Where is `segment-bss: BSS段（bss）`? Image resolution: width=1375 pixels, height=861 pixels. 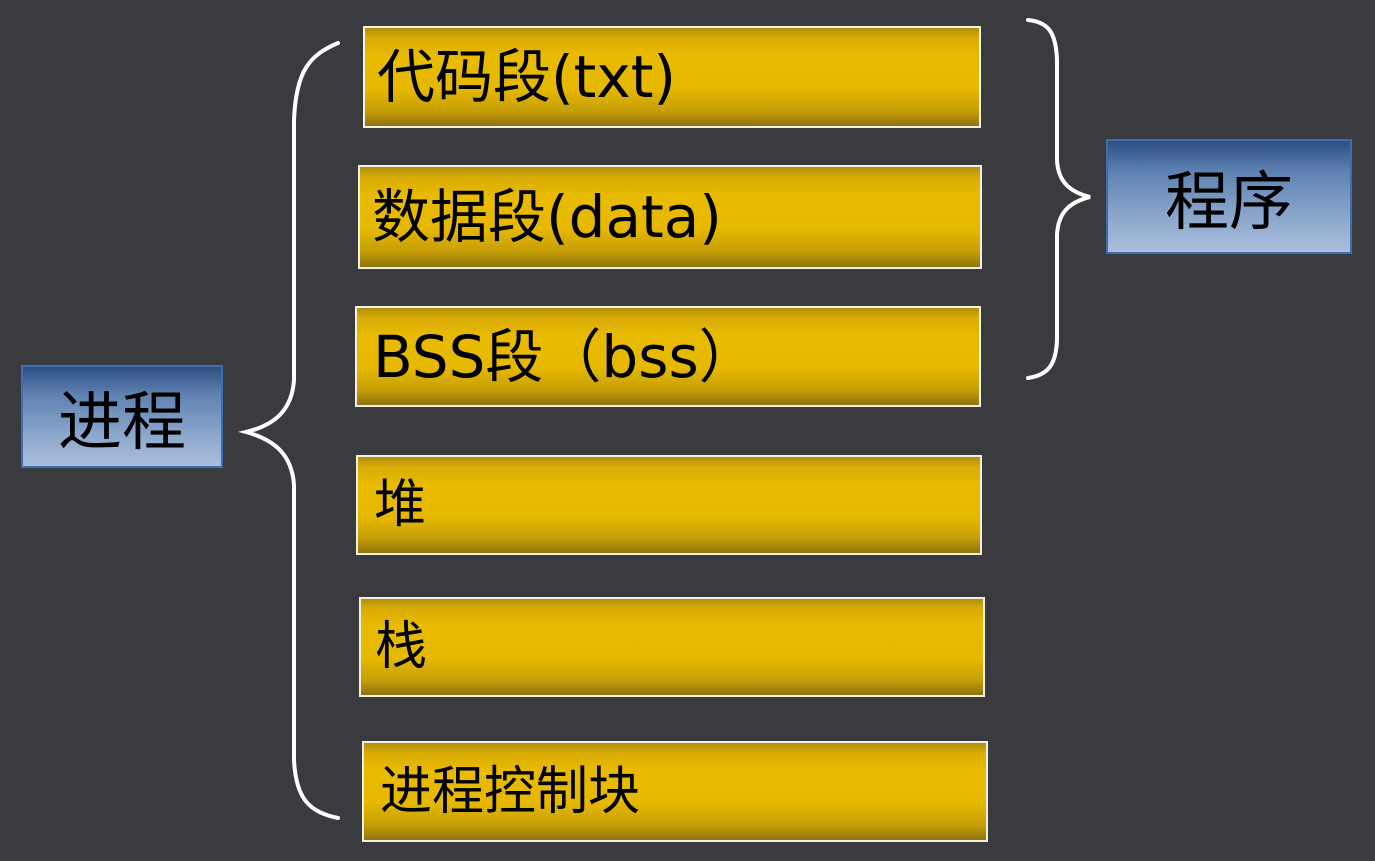 segment-bss: BSS段（bss） is located at coordinates (668, 356).